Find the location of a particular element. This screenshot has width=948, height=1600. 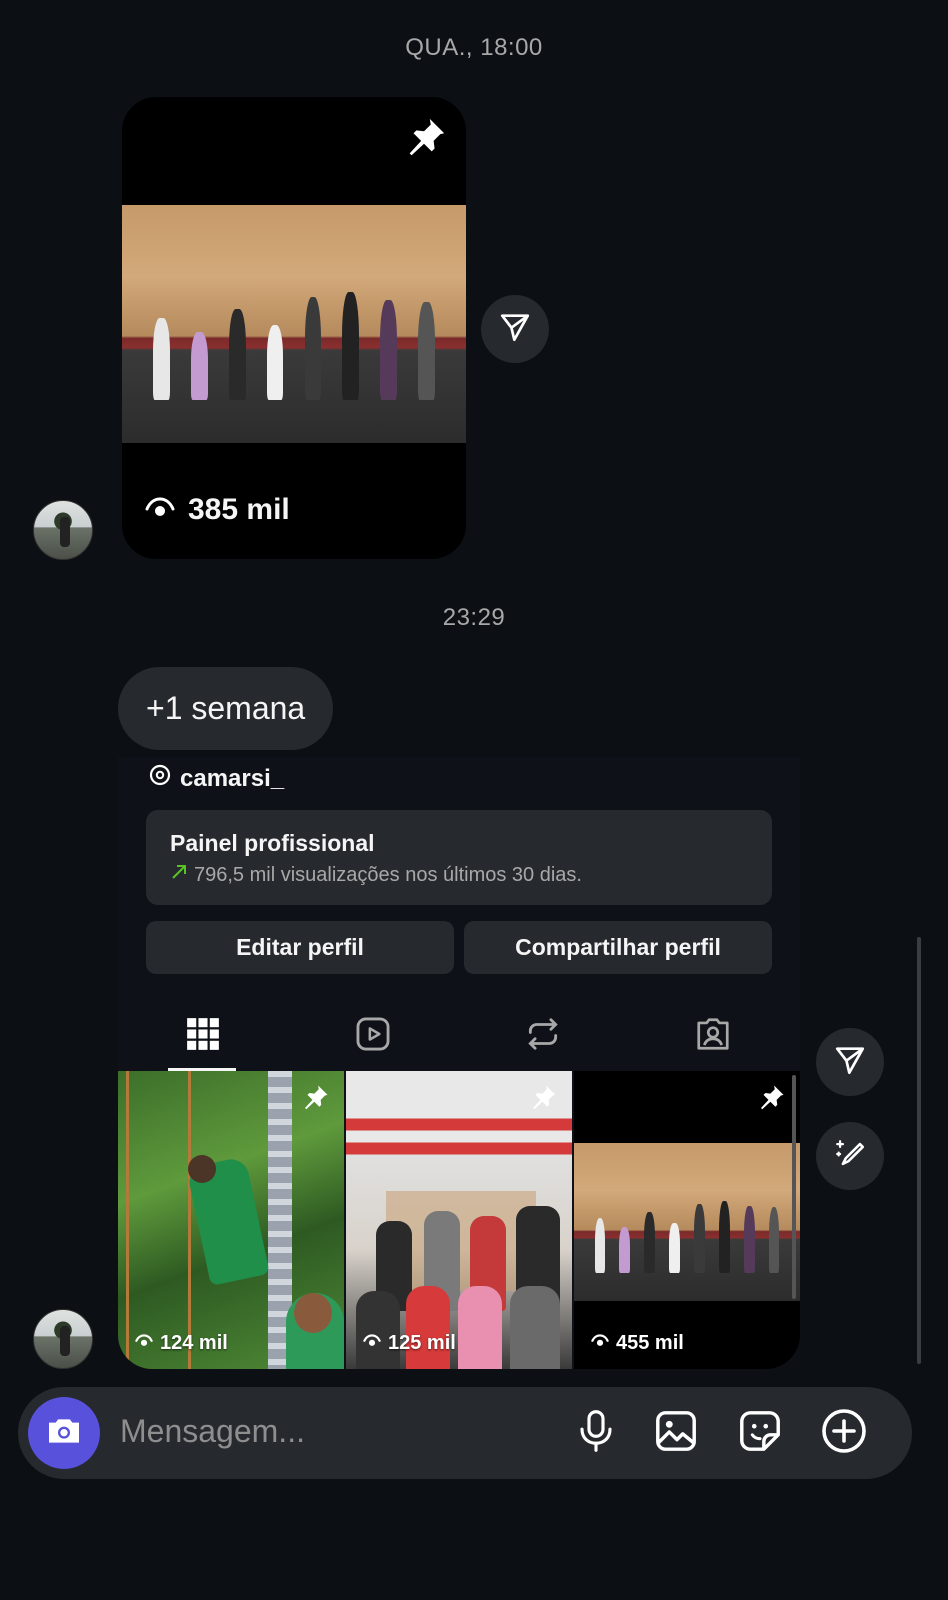

sticker-button is located at coordinates (760, 1433).